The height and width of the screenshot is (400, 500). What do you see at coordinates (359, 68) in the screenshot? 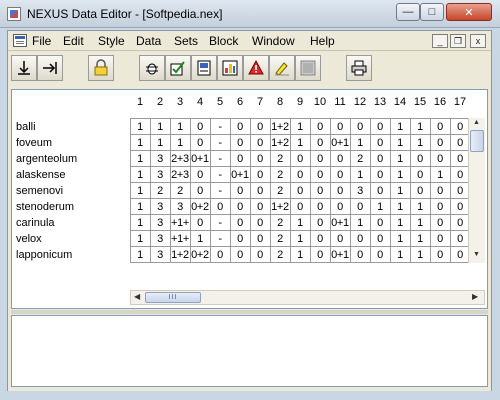
I see `print-button` at bounding box center [359, 68].